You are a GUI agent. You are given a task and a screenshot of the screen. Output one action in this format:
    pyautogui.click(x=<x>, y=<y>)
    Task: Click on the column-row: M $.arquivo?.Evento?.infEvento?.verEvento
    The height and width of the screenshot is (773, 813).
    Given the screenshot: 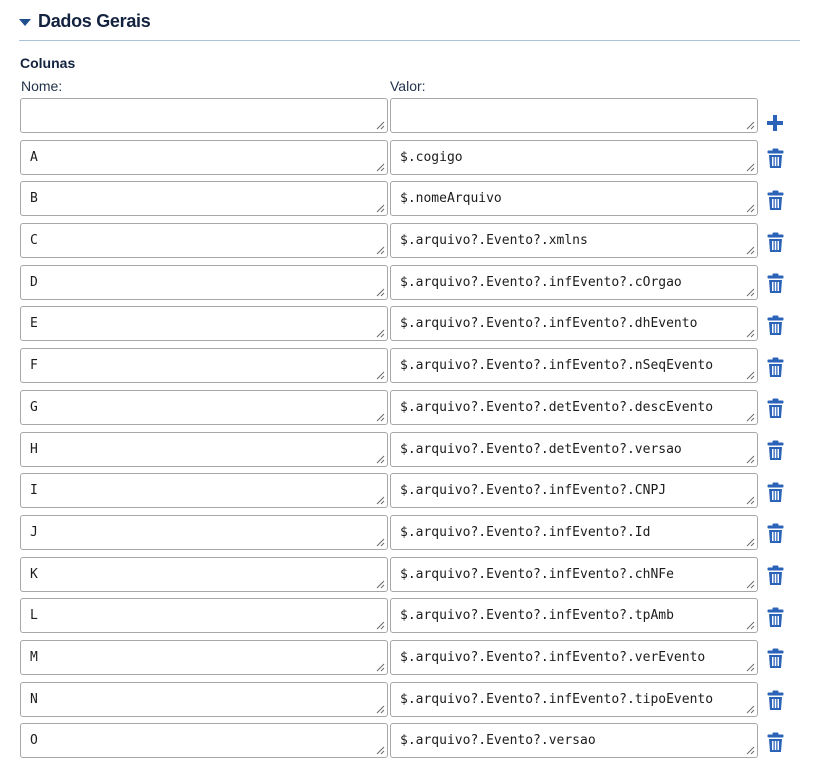 What is the action you would take?
    pyautogui.click(x=407, y=657)
    